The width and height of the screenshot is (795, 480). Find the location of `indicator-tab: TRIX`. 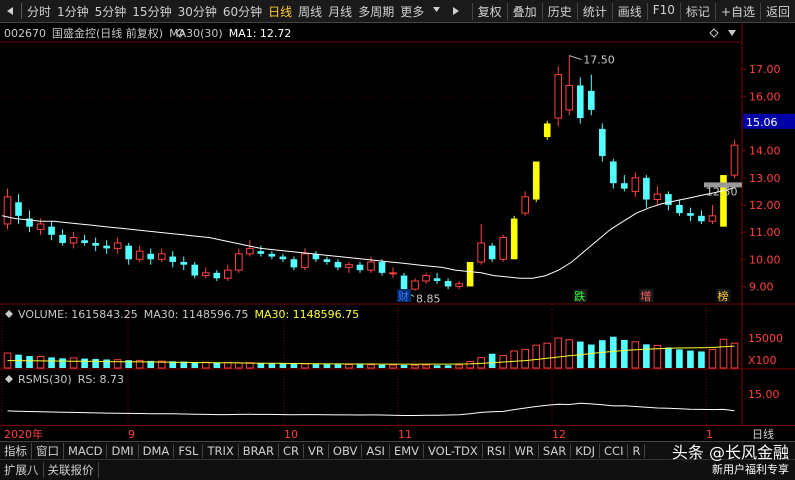

indicator-tab: TRIX is located at coordinates (221, 451).